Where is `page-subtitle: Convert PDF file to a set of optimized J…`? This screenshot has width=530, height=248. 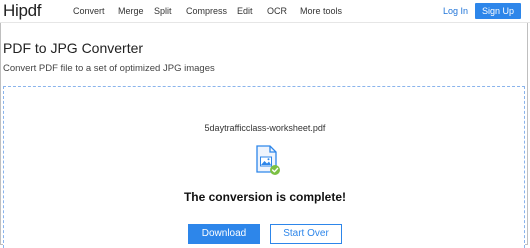 page-subtitle: Convert PDF file to a set of optimized J… is located at coordinates (109, 68).